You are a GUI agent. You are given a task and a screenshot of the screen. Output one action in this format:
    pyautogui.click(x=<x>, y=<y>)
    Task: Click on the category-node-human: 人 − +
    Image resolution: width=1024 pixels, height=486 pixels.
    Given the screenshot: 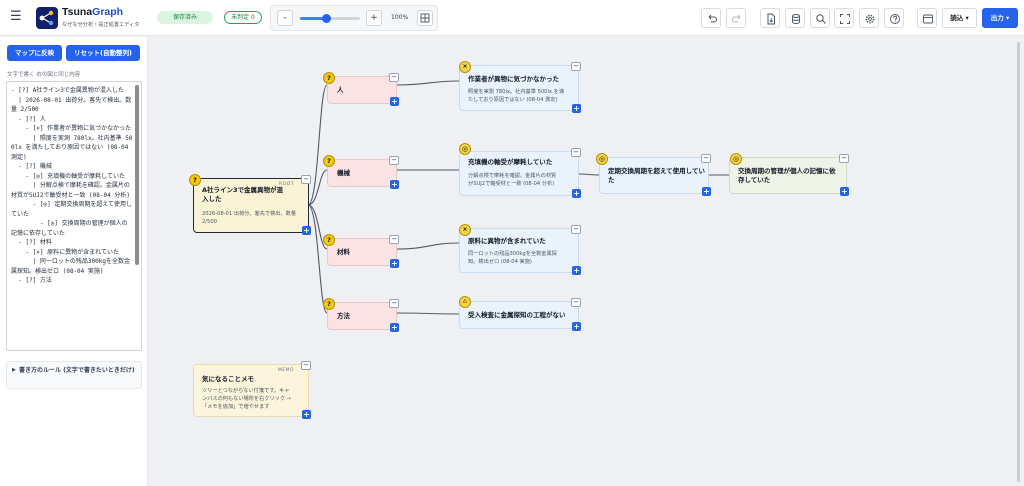 What is the action you would take?
    pyautogui.click(x=363, y=89)
    